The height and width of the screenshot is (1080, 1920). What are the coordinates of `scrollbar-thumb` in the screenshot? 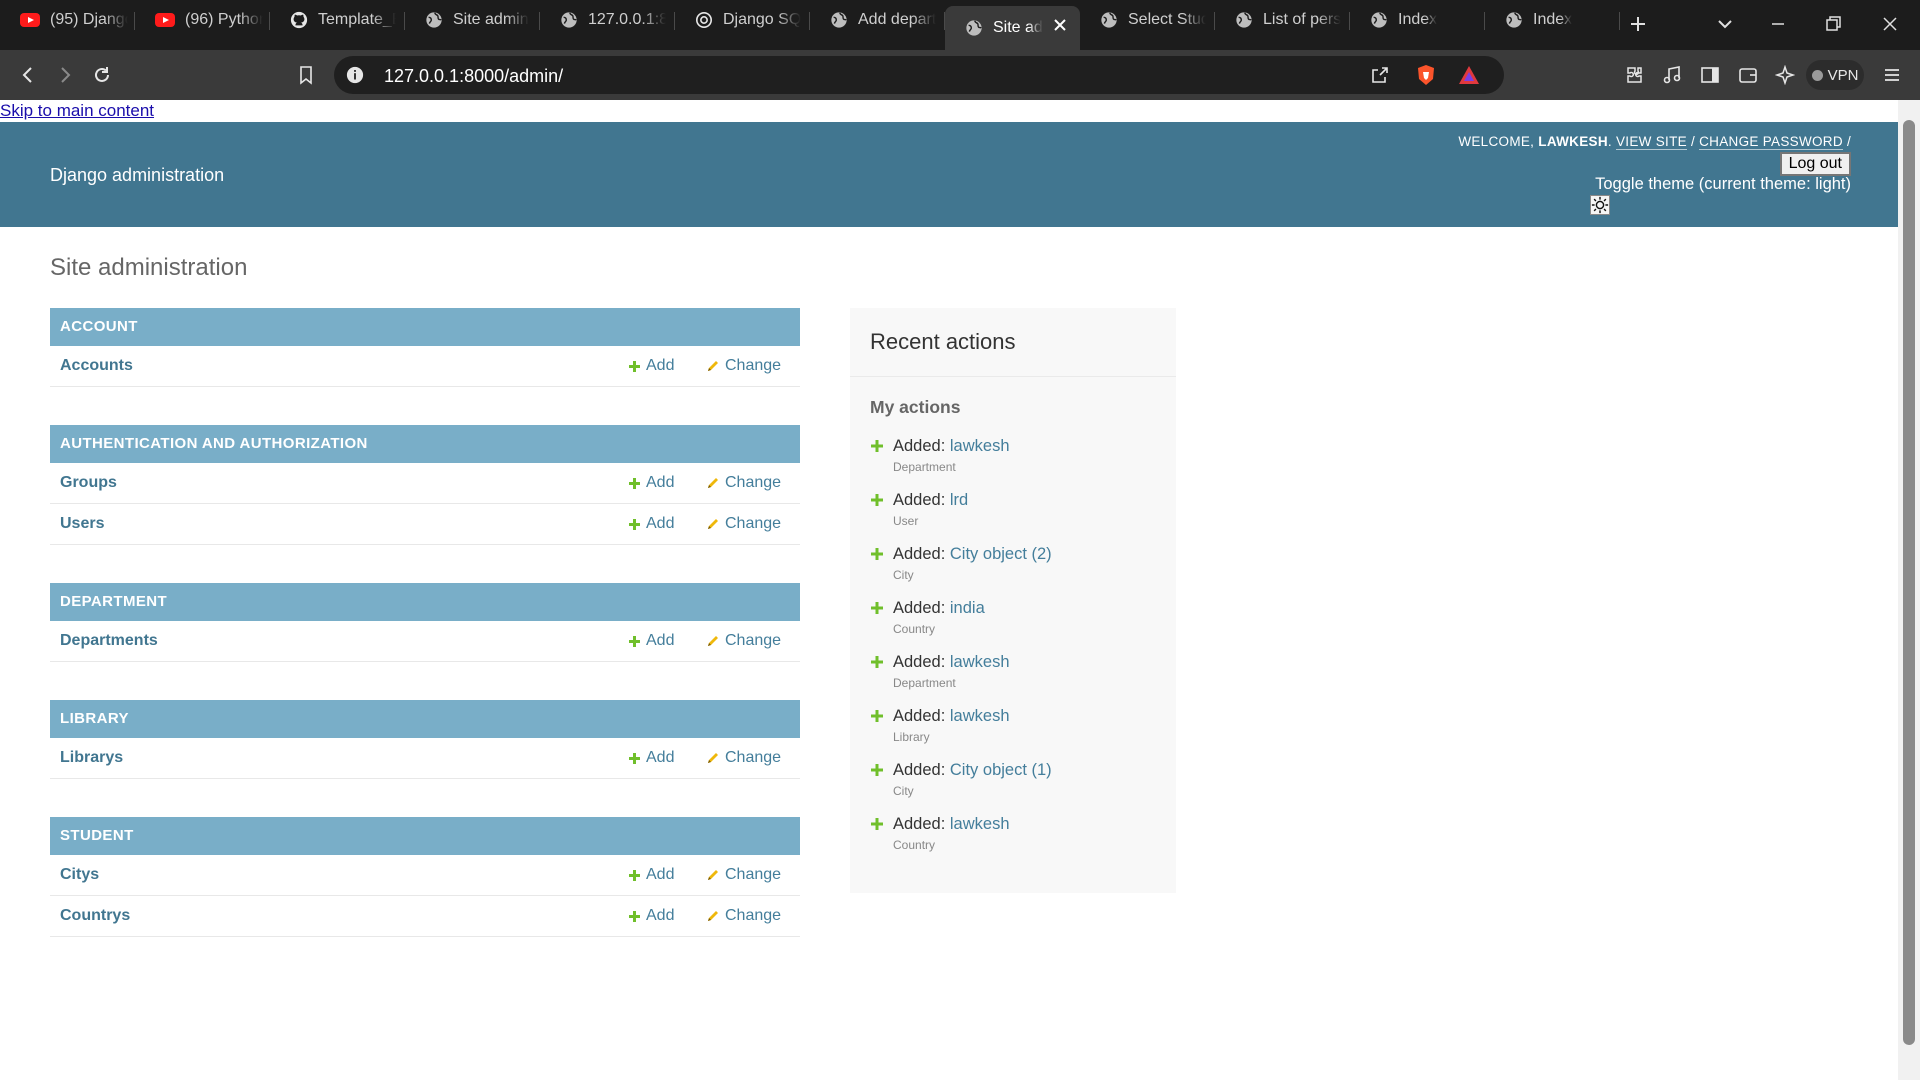 It's located at (1909, 582).